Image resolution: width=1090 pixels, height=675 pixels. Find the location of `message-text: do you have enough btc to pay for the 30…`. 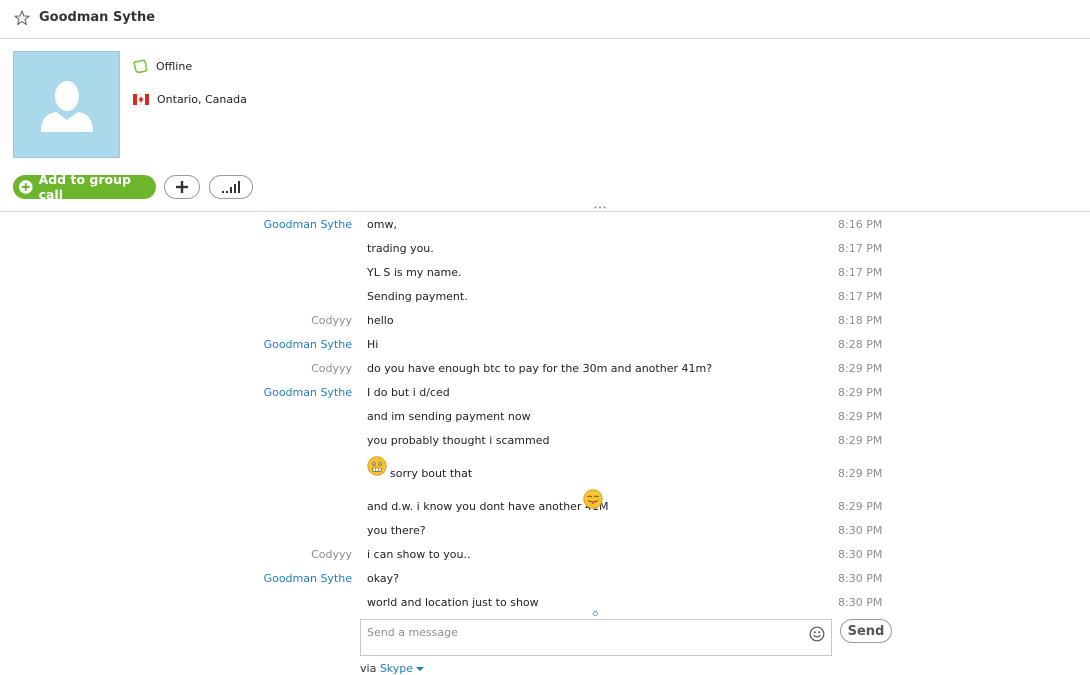

message-text: do you have enough btc to pay for the 30… is located at coordinates (540, 368).